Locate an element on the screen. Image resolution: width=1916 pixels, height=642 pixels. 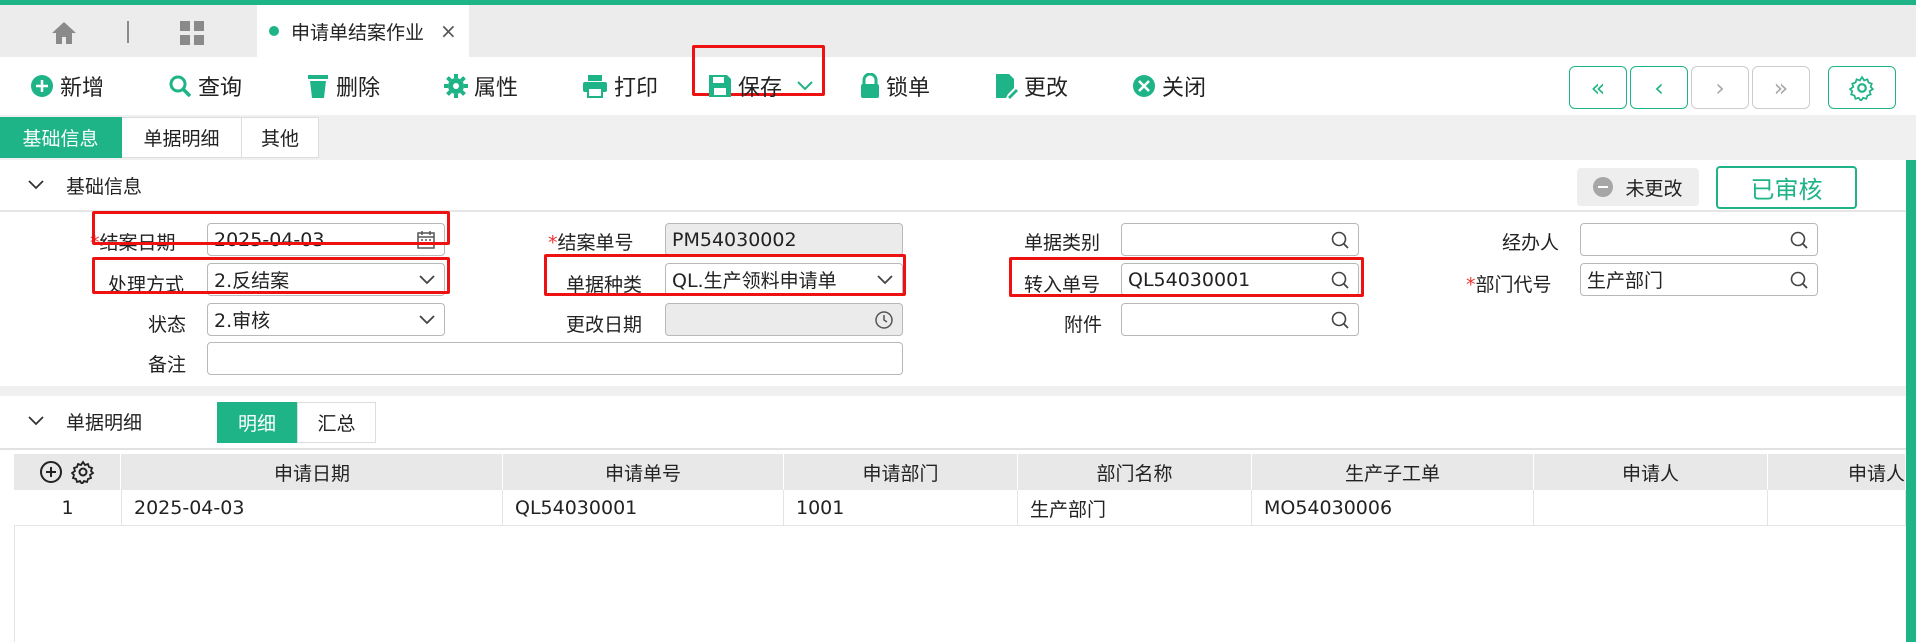
properties-button: 属性 is located at coordinates (481, 86).